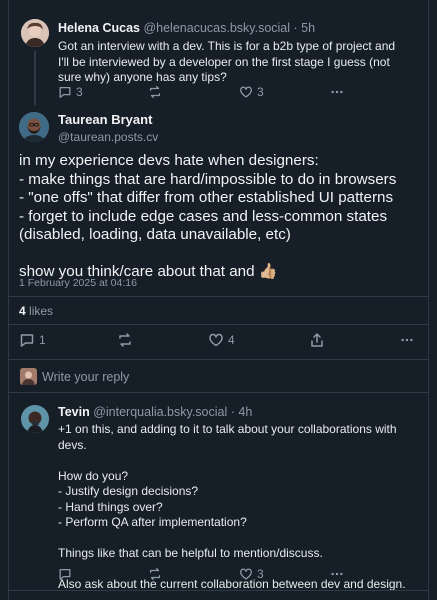  I want to click on reply-input: Write your reply, so click(85, 377).